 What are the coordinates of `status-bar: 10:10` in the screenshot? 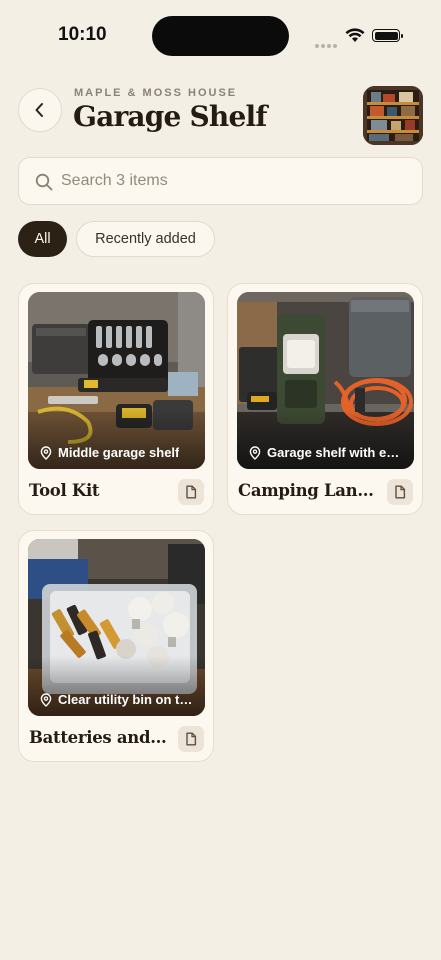 It's located at (220, 36).